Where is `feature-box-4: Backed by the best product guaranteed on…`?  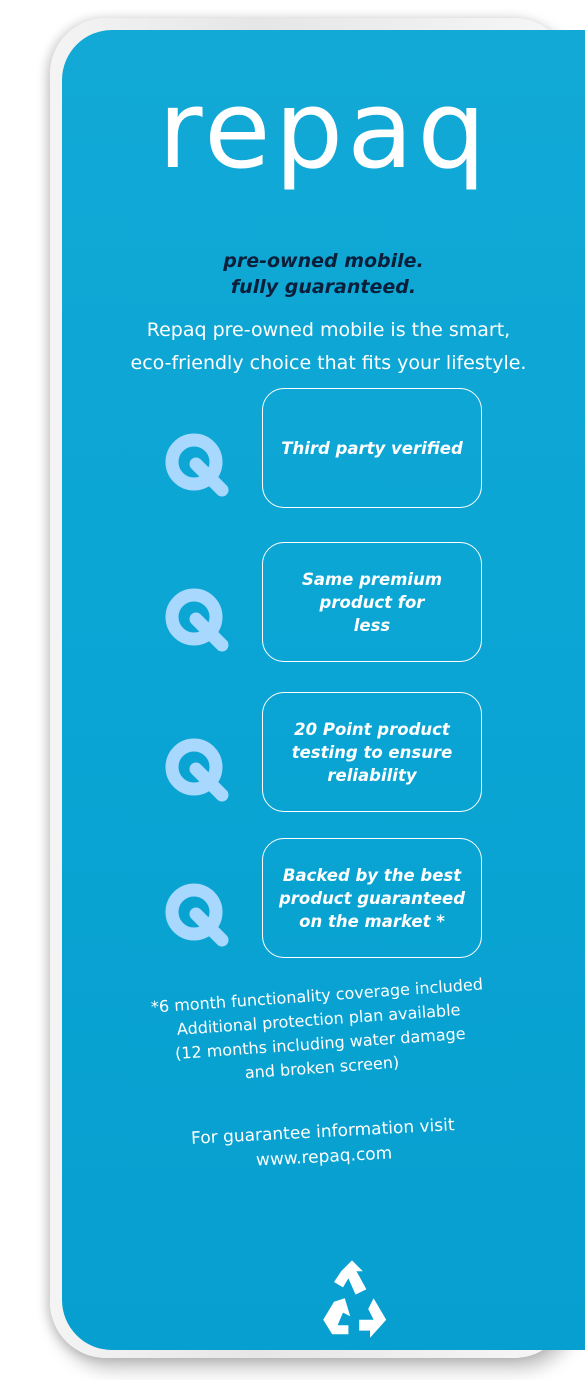 feature-box-4: Backed by the best product guaranteed on… is located at coordinates (372, 898).